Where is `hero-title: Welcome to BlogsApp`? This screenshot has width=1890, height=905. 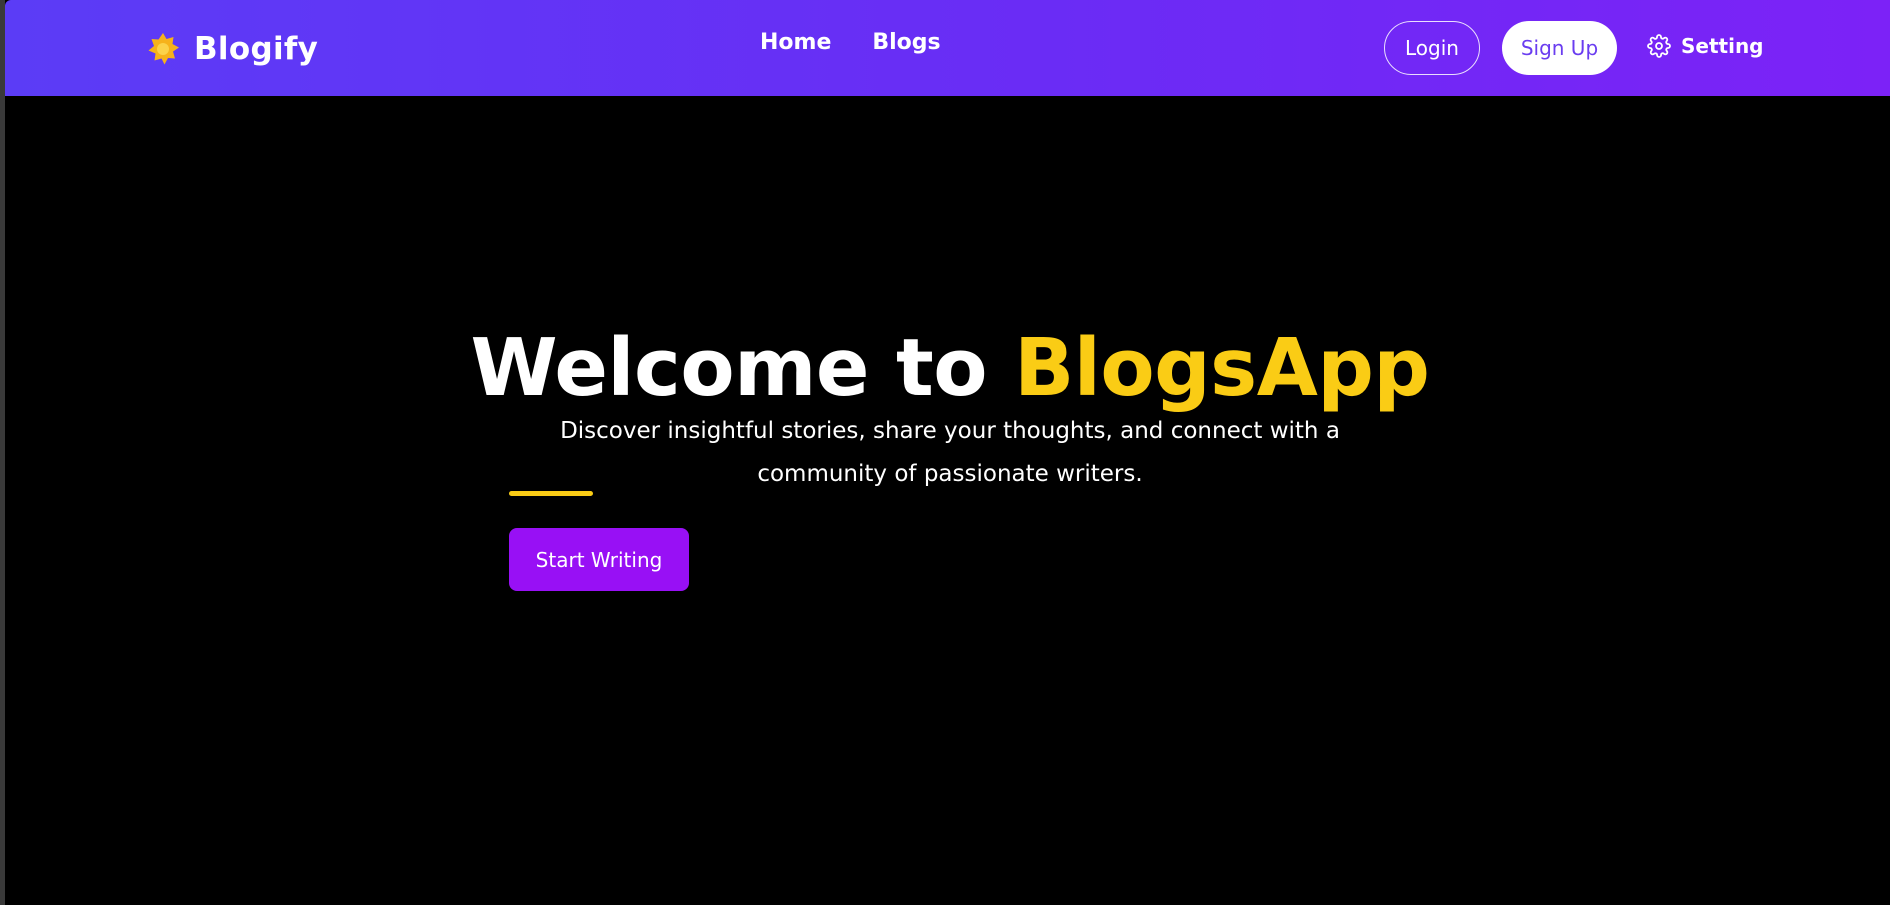 hero-title: Welcome to BlogsApp is located at coordinates (945, 368).